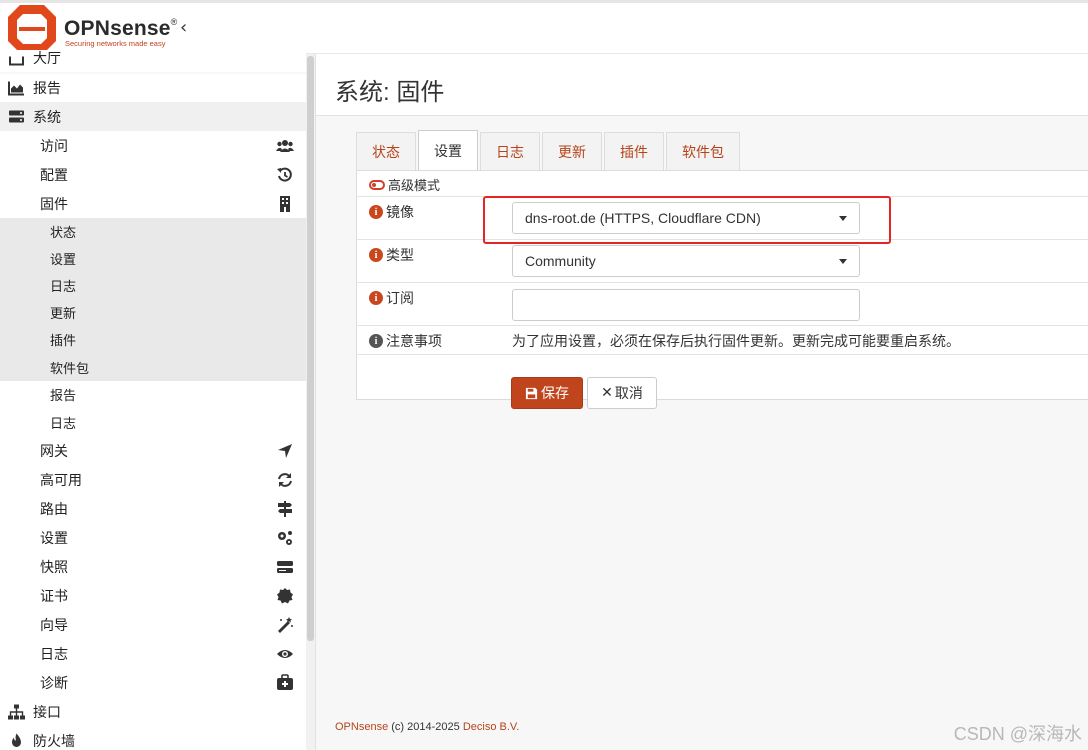  What do you see at coordinates (153, 174) in the screenshot?
I see `sidebar-item-configuration: 配置` at bounding box center [153, 174].